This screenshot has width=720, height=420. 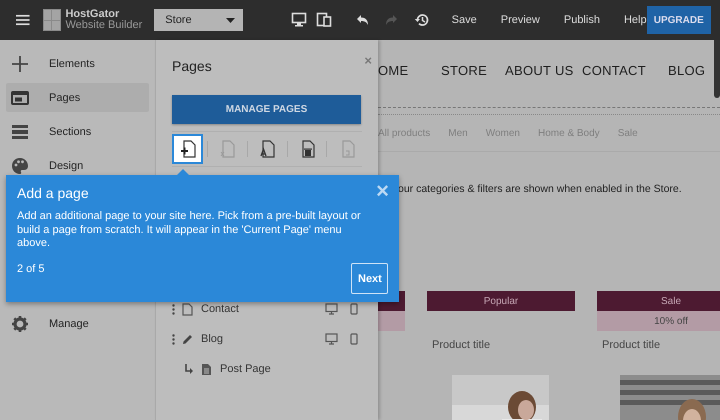 I want to click on product-badge: Sale, so click(x=658, y=301).